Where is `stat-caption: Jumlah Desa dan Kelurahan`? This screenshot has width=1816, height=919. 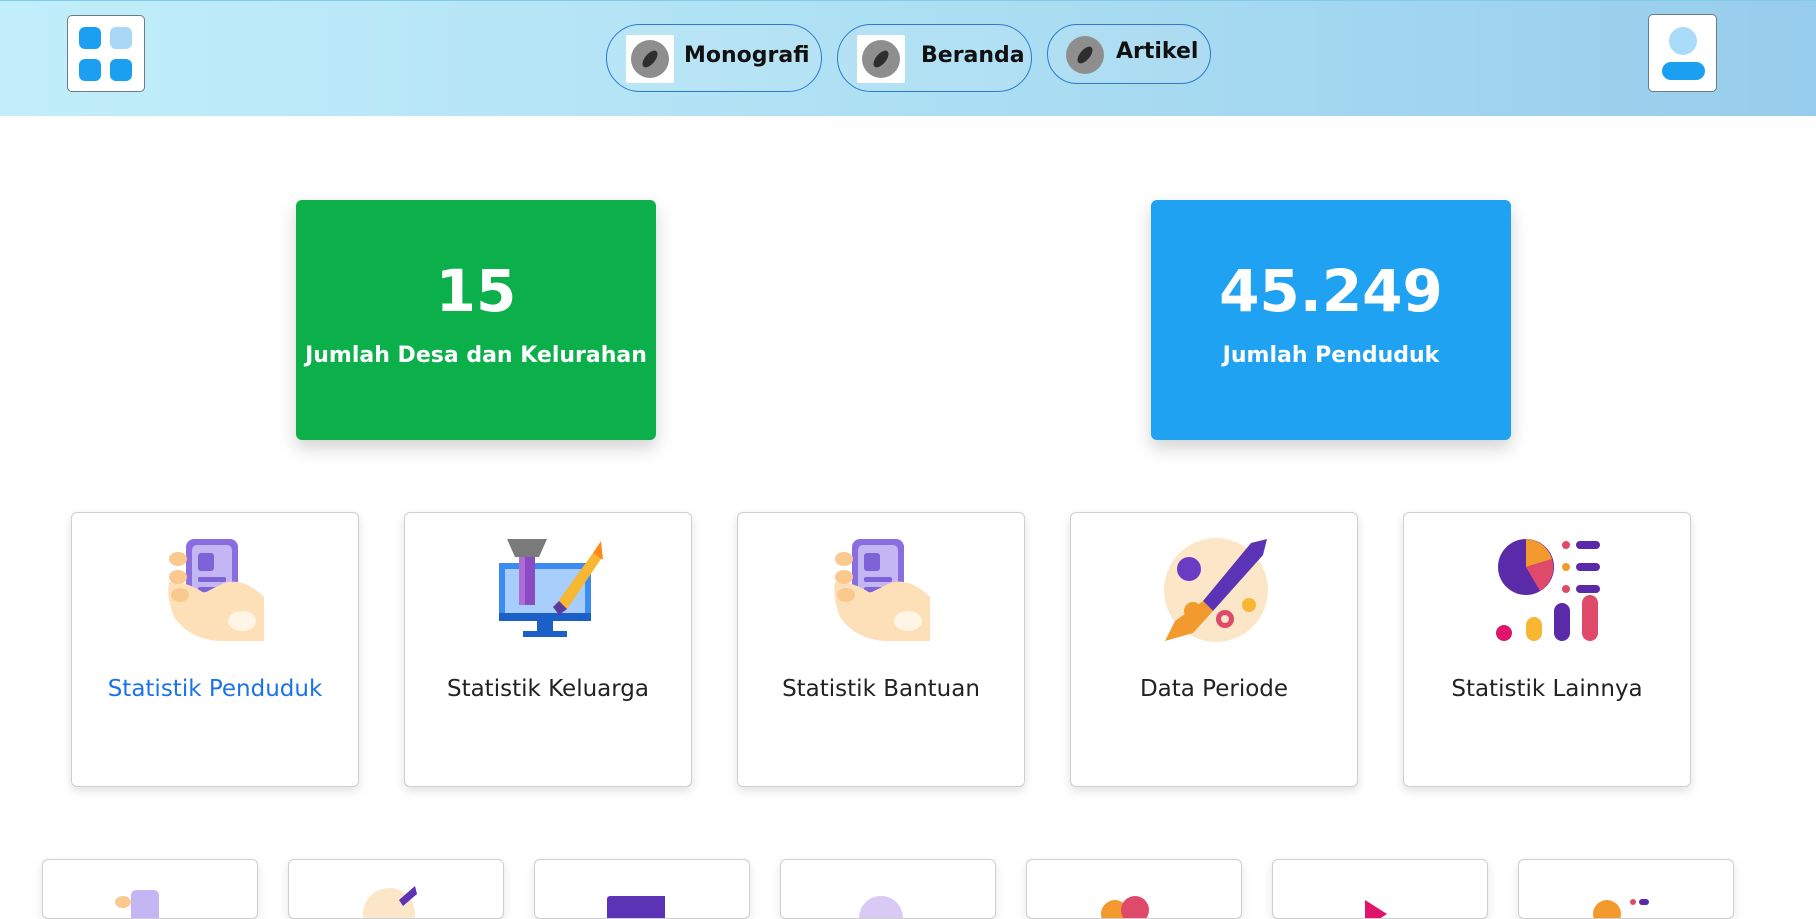 stat-caption: Jumlah Desa dan Kelurahan is located at coordinates (476, 355).